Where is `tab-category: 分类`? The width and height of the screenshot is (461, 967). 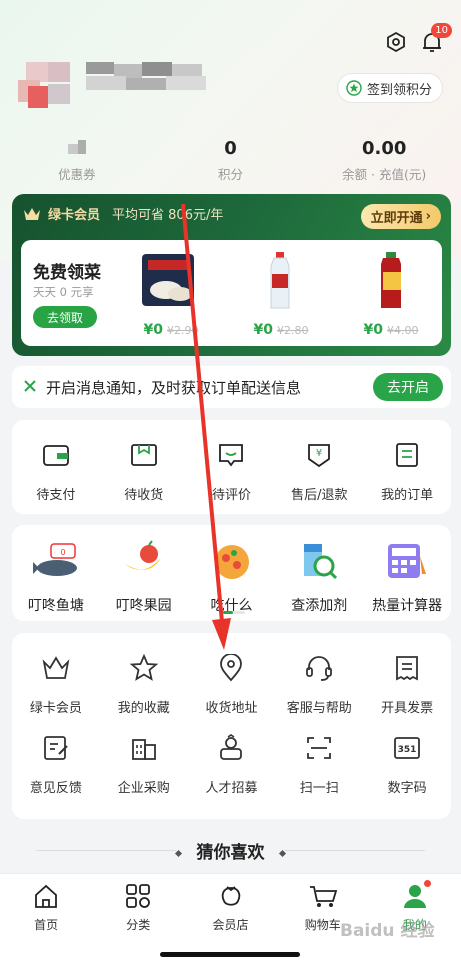 tab-category: 分类 is located at coordinates (138, 903).